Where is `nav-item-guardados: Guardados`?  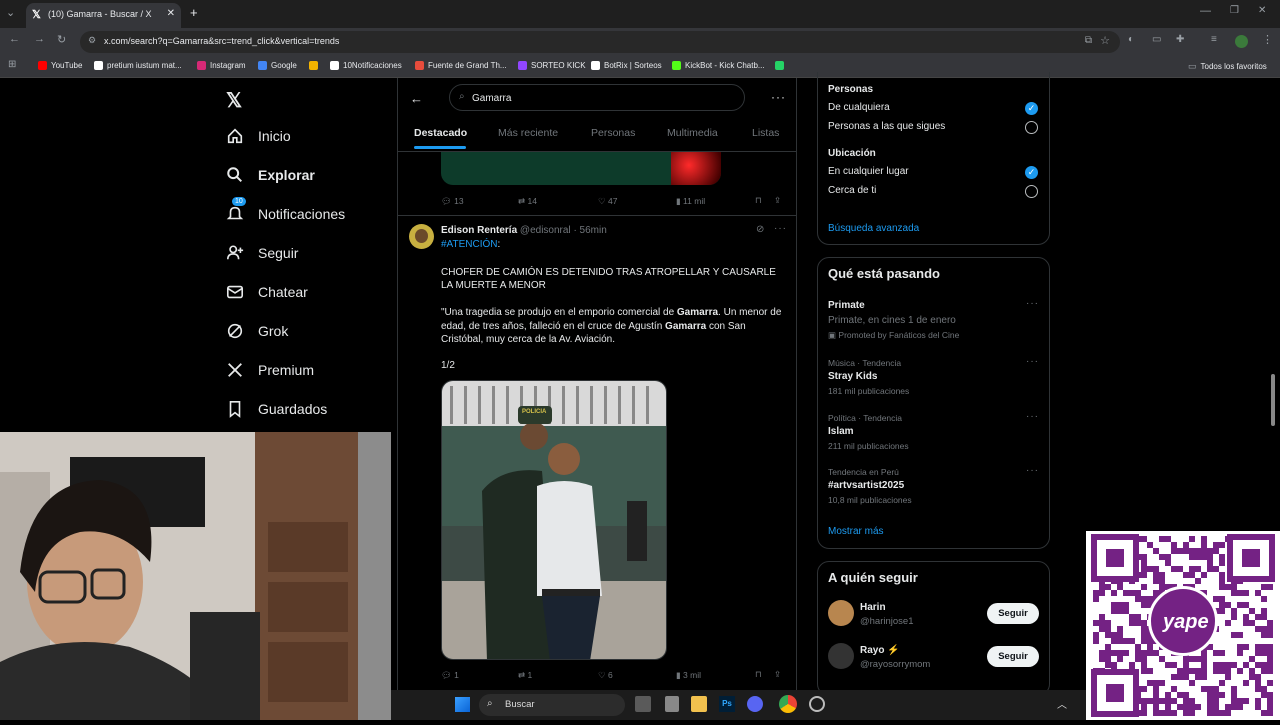
nav-item-guardados: Guardados is located at coordinates (276, 409).